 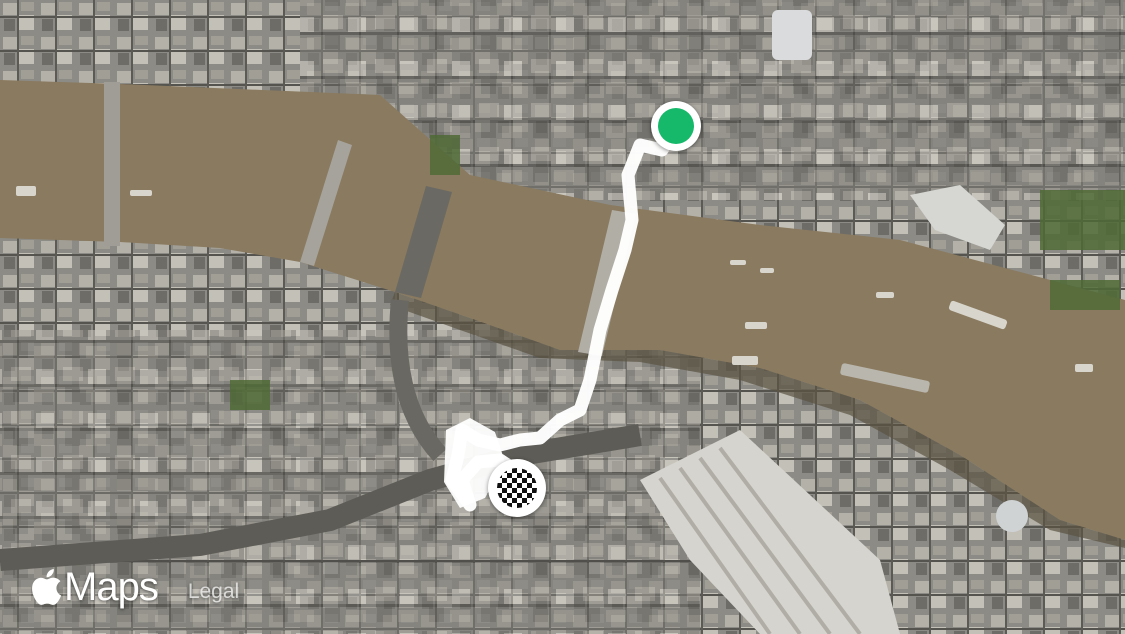 I want to click on finish-marker, so click(x=517, y=488).